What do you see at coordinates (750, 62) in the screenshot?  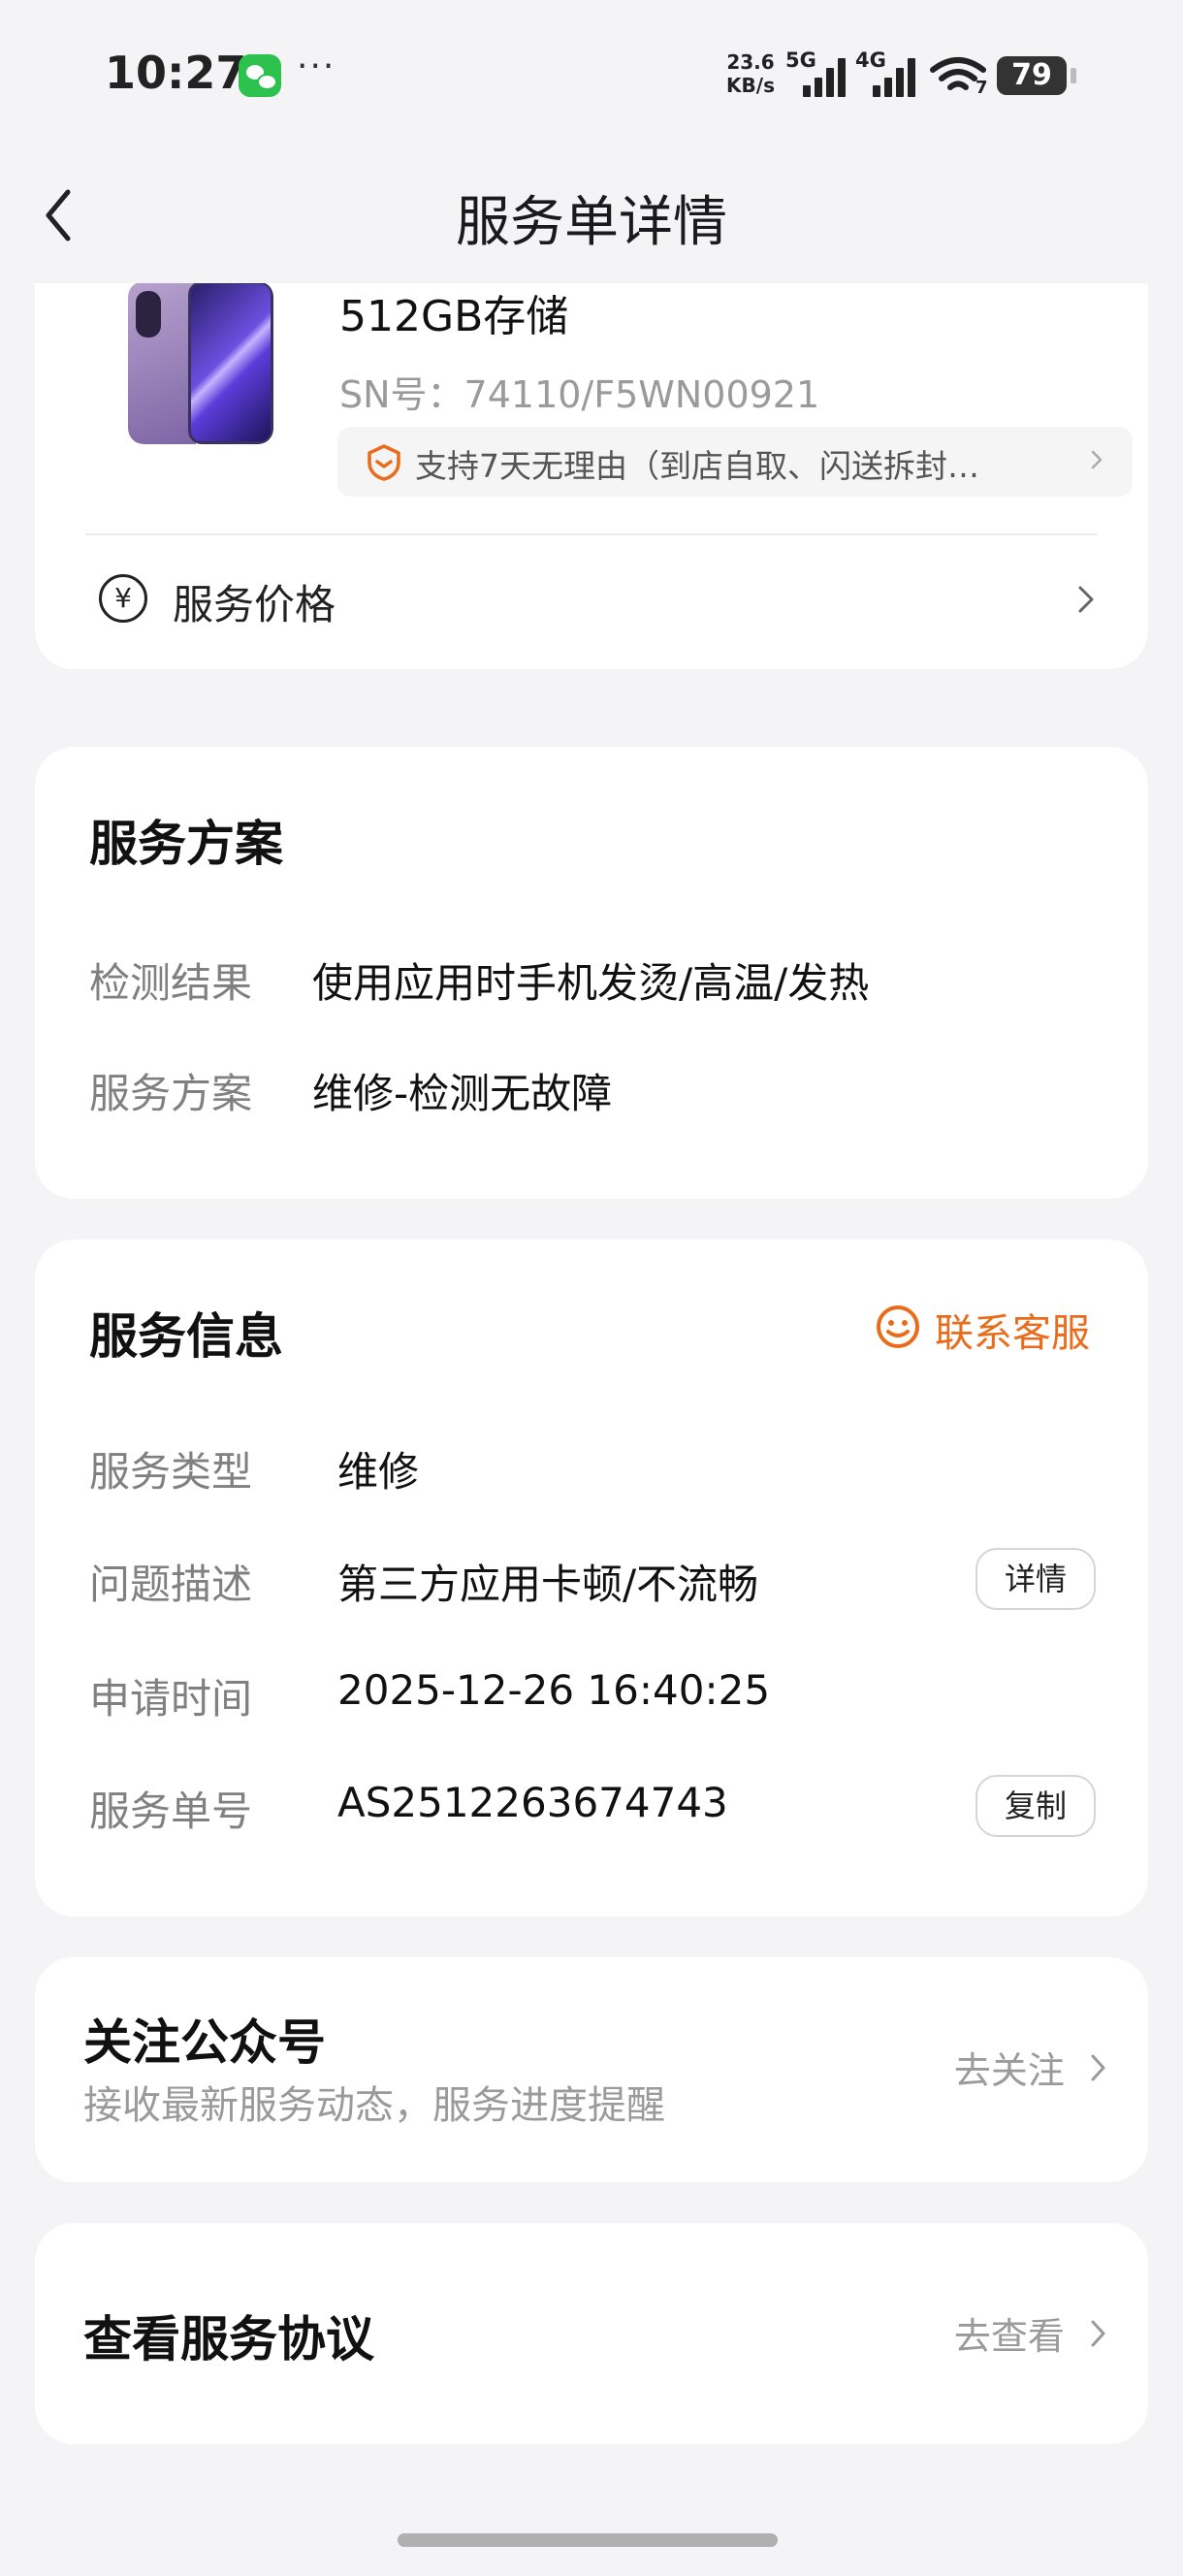 I see `network-speed-value: 23.6` at bounding box center [750, 62].